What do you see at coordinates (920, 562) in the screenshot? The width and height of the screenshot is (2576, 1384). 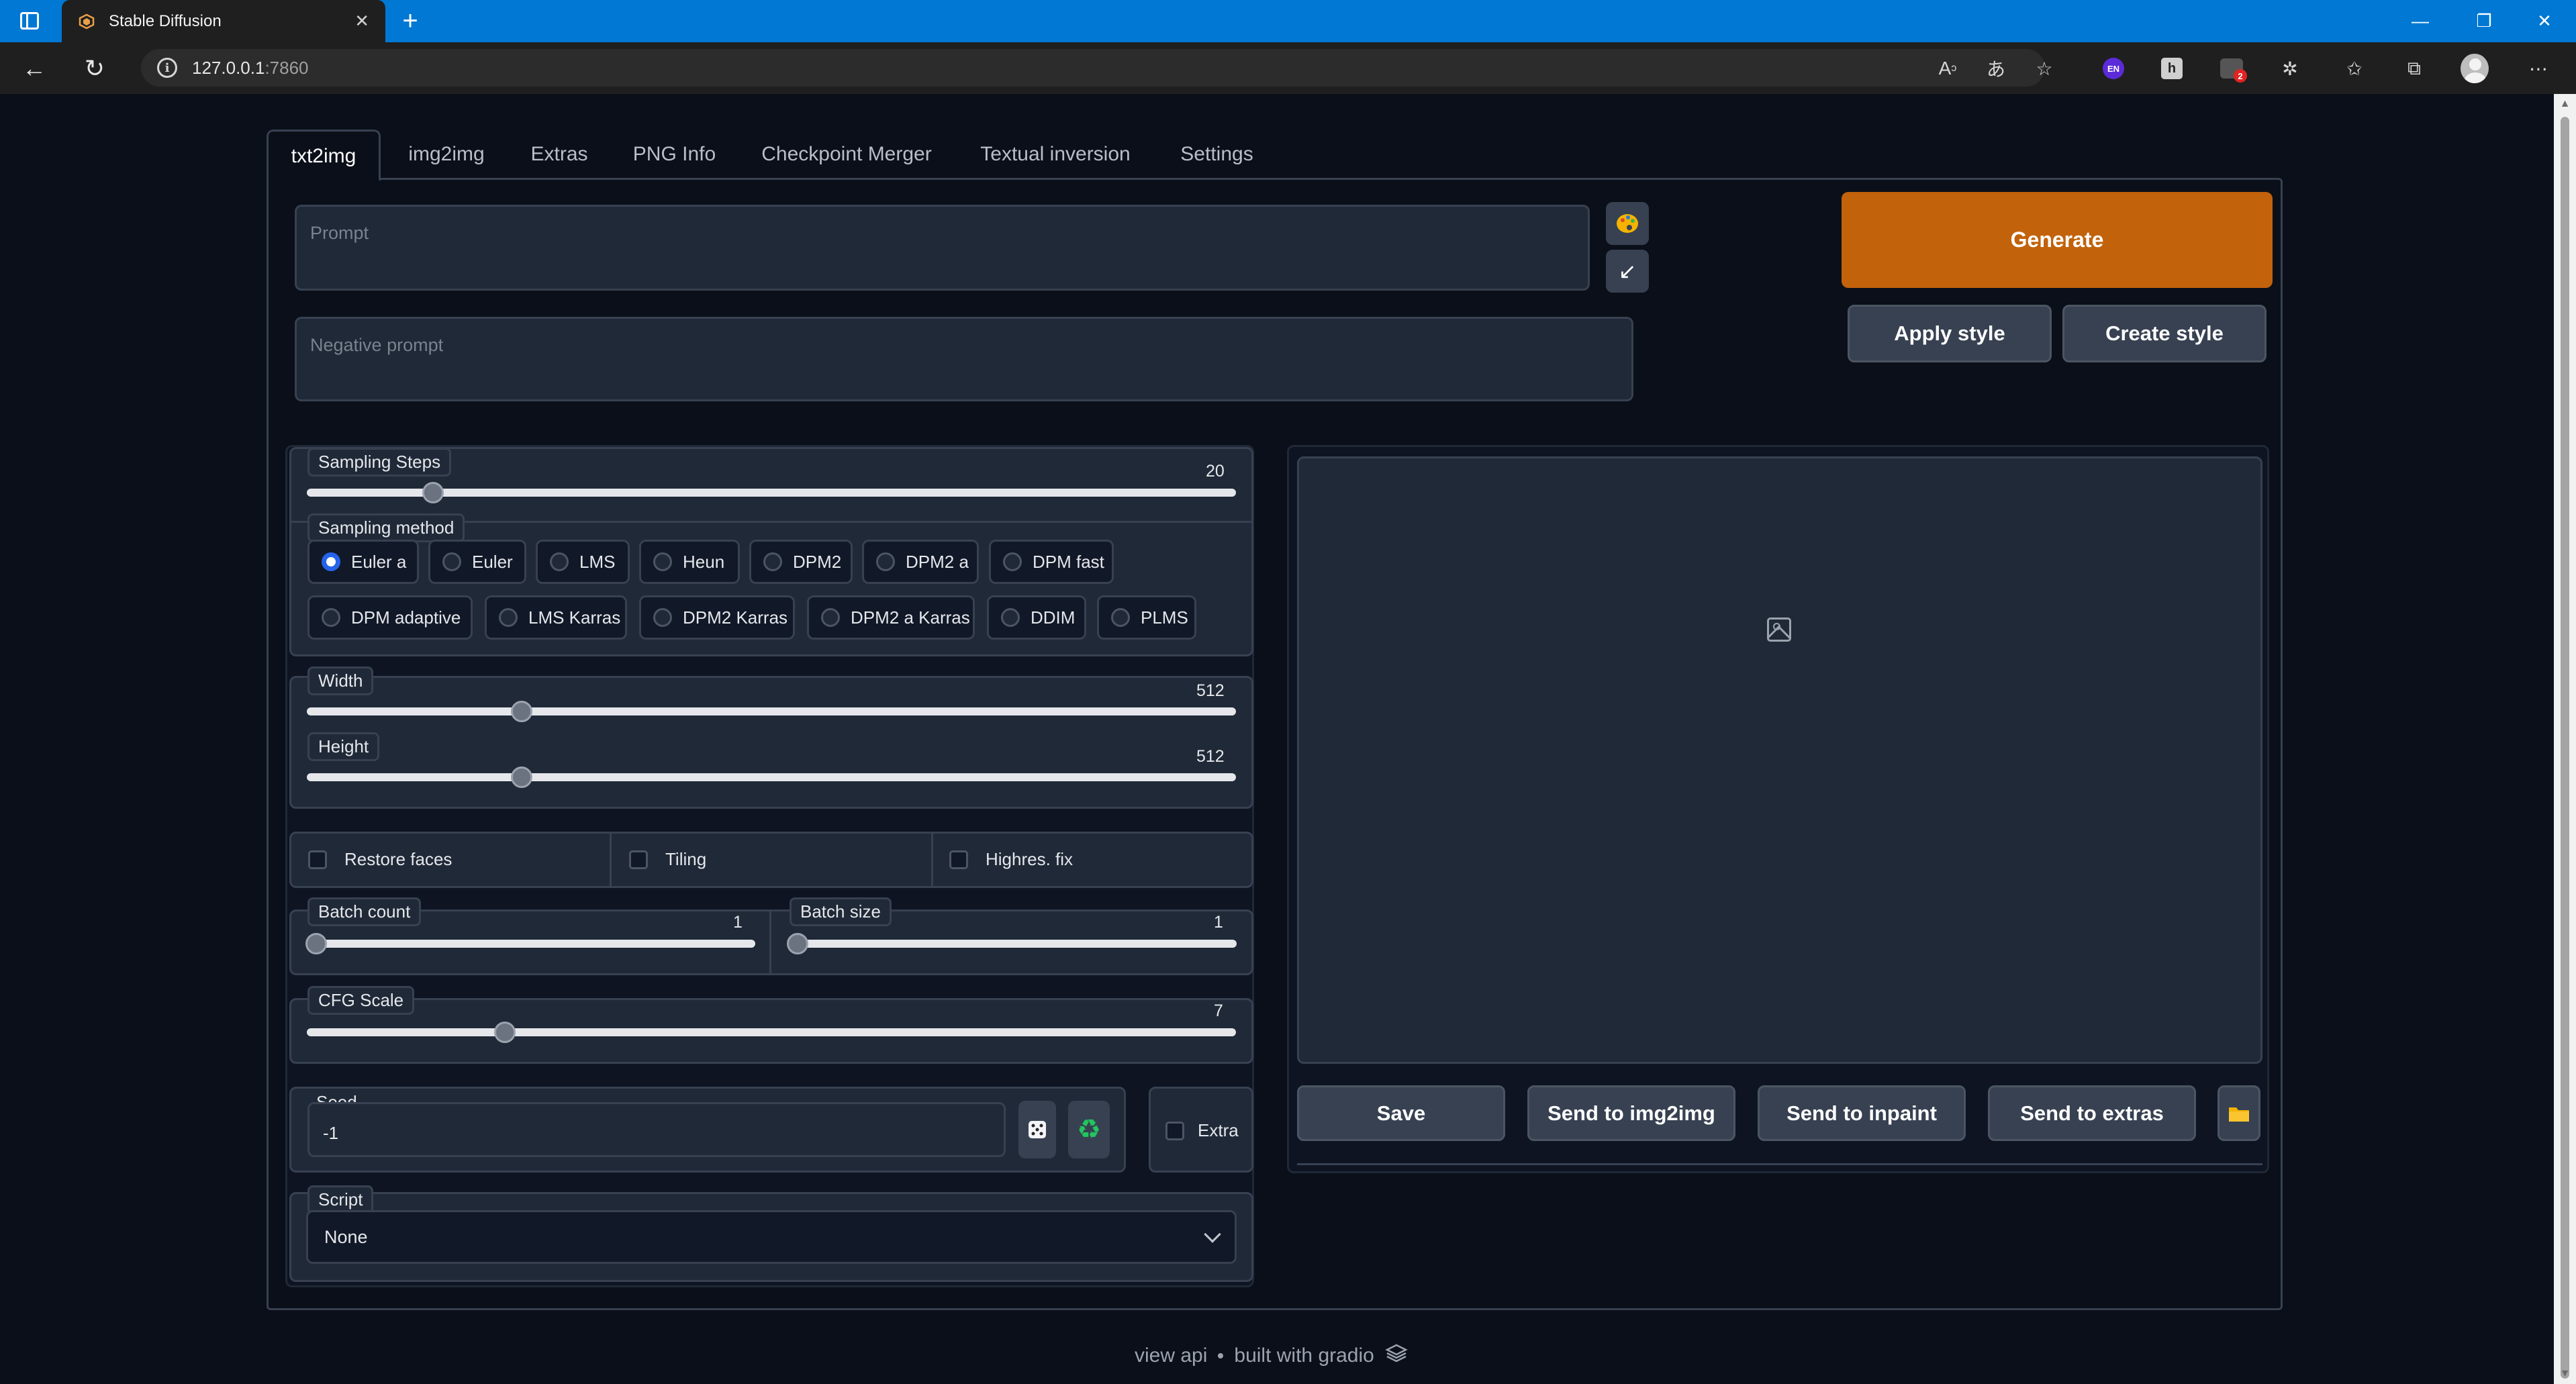 I see `radio-dpm2-a: DPM2 a` at bounding box center [920, 562].